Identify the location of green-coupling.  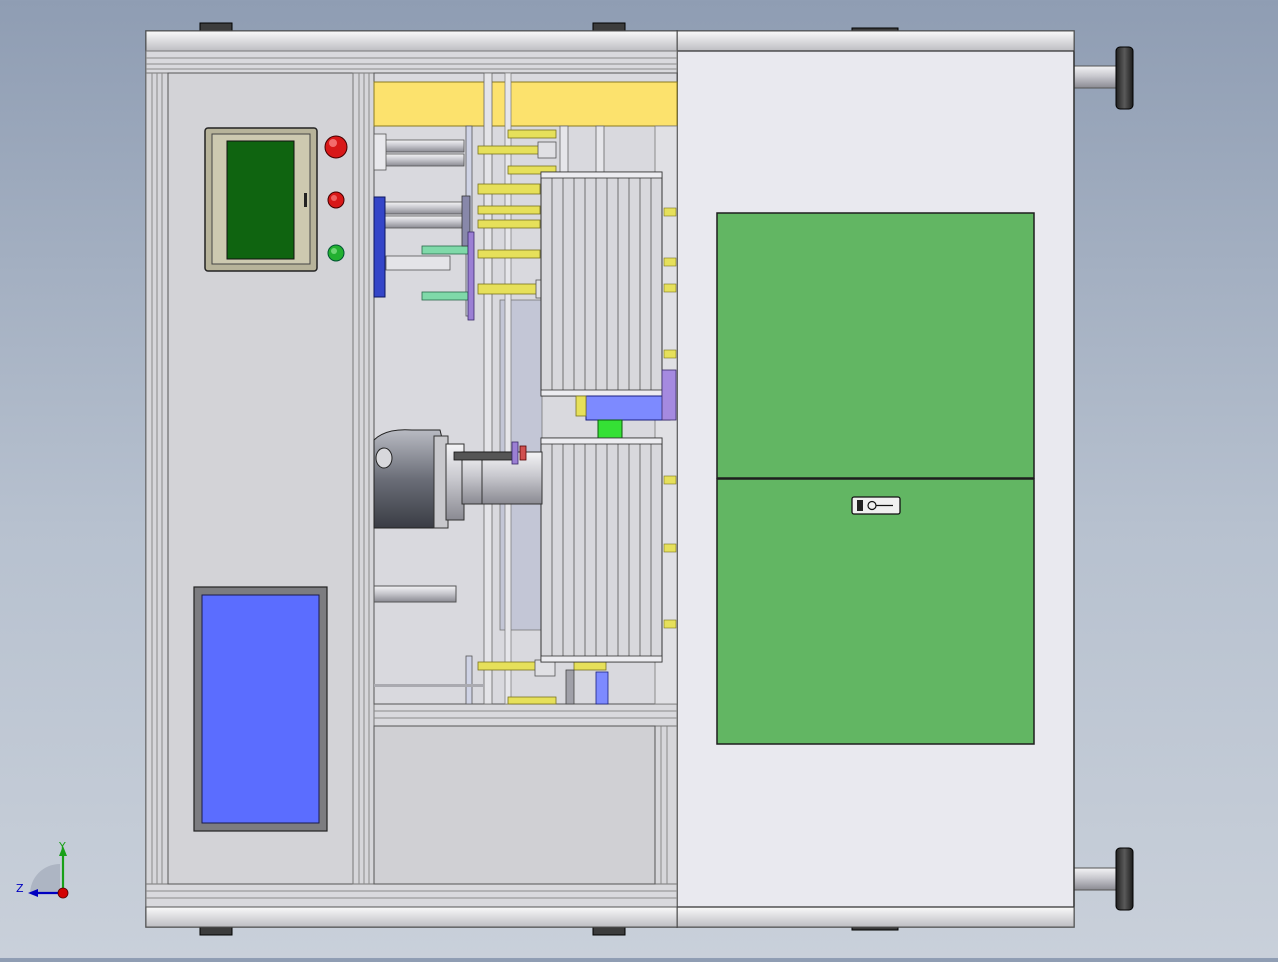
(610, 429).